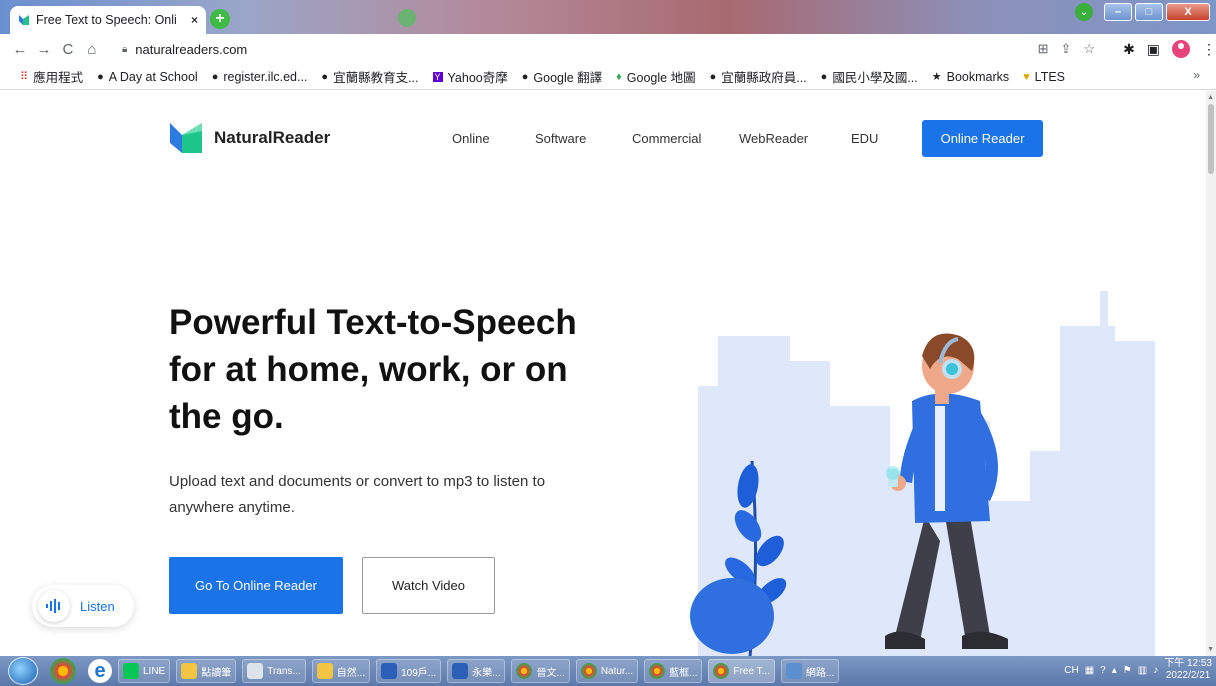  What do you see at coordinates (389, 671) in the screenshot?
I see `word-icon` at bounding box center [389, 671].